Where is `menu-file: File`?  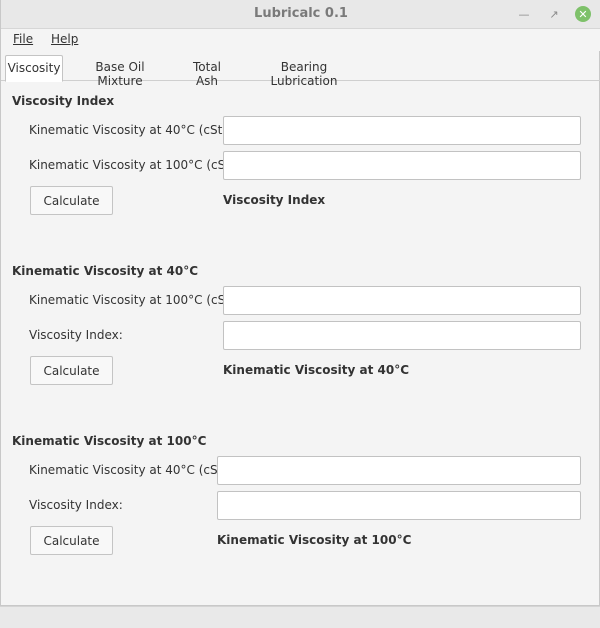
menu-file: File is located at coordinates (23, 39).